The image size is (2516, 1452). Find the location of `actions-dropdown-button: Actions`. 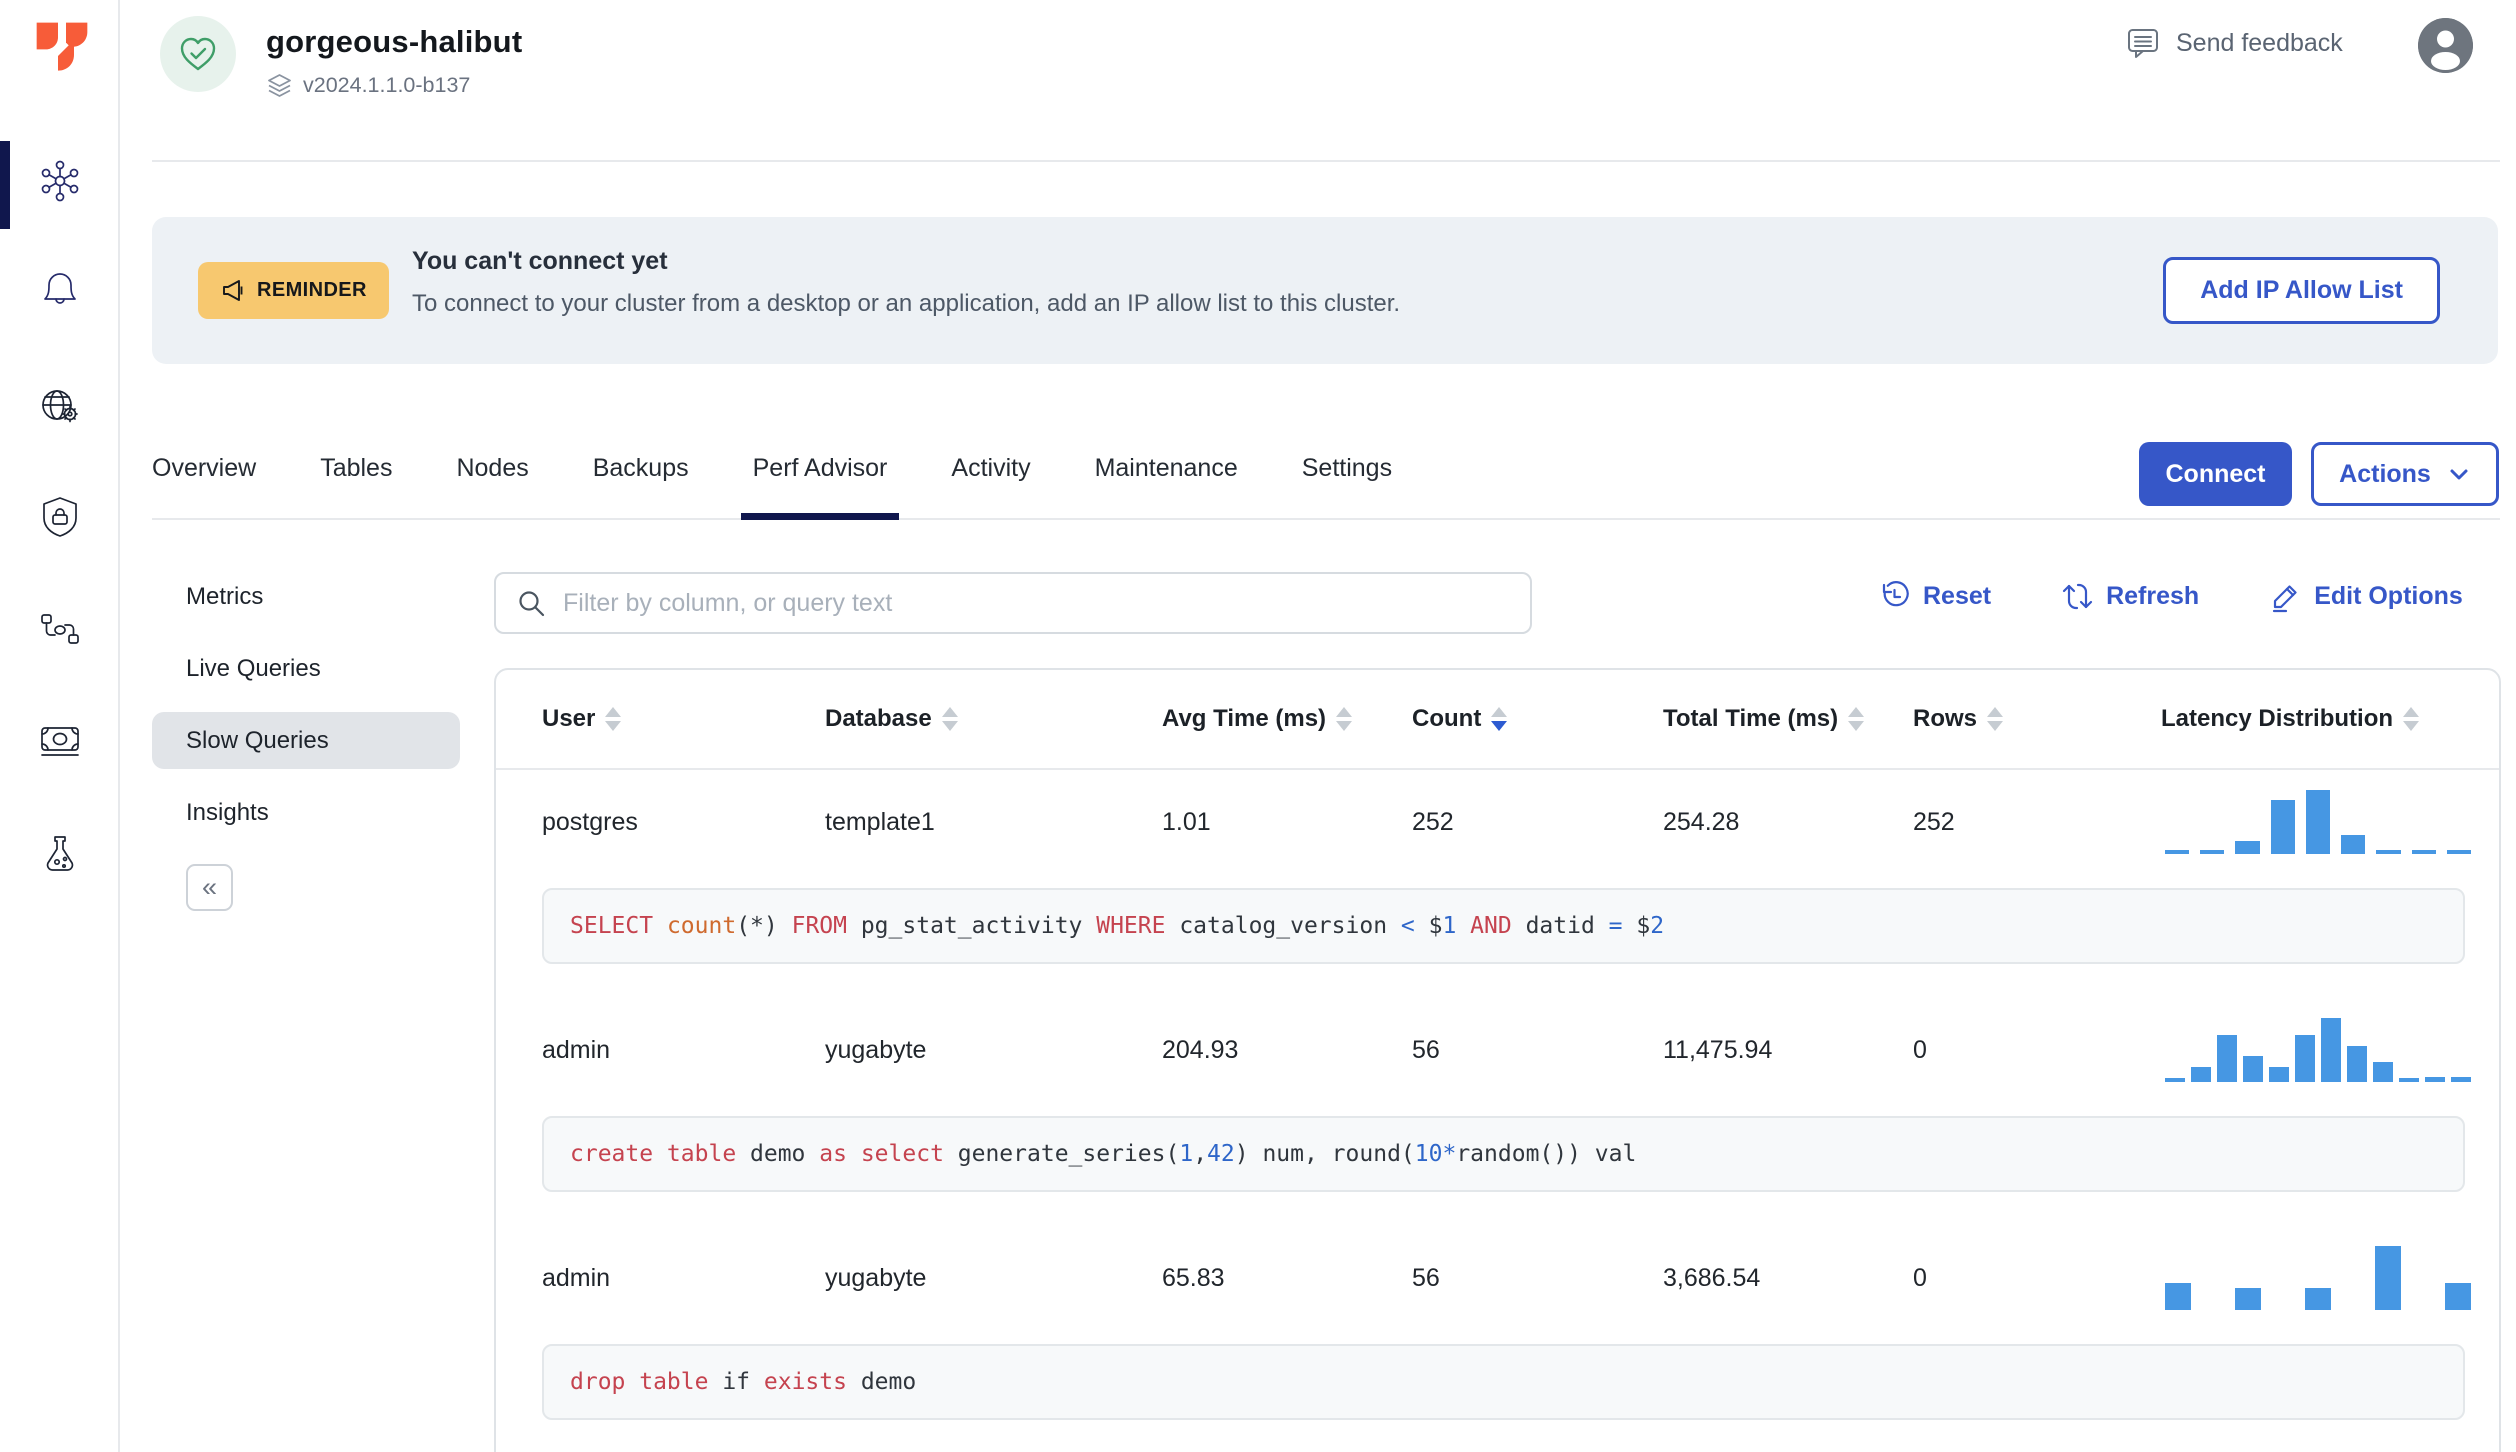

actions-dropdown-button: Actions is located at coordinates (2405, 474).